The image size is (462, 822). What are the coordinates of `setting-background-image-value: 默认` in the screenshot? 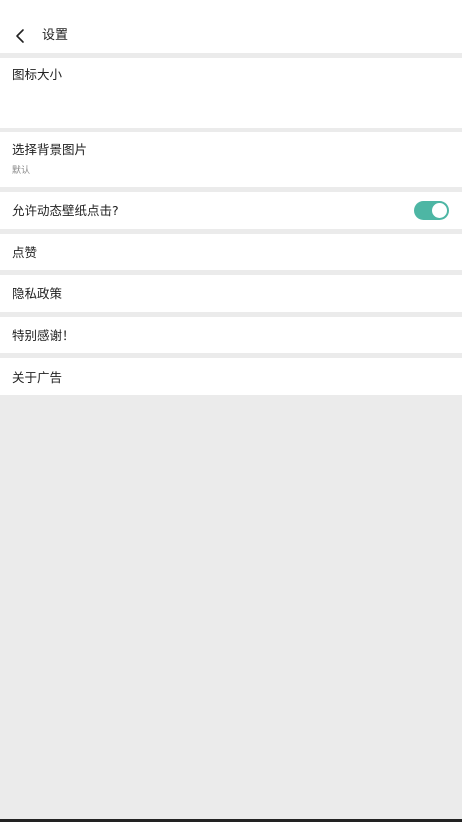 It's located at (21, 171).